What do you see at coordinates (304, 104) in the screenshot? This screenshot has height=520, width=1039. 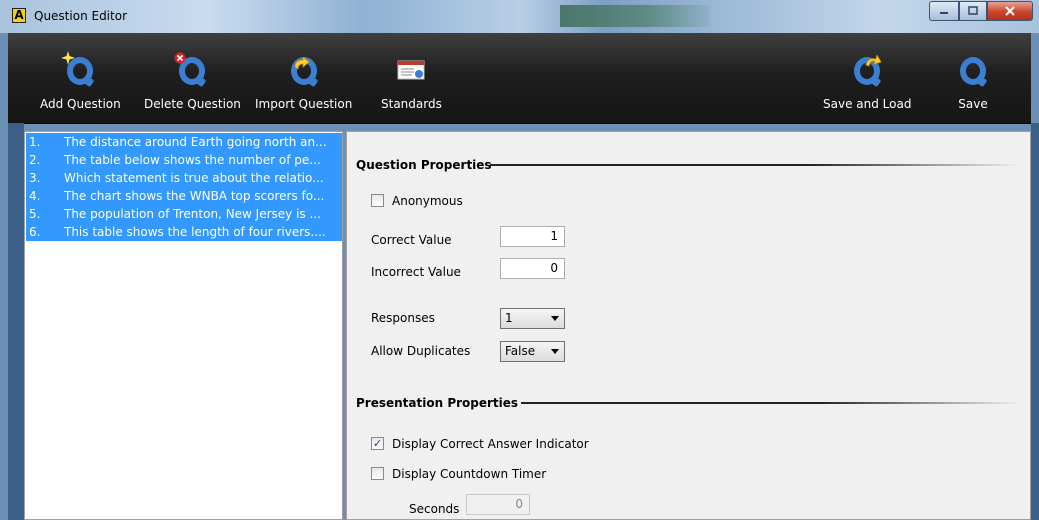 I see `import-question-label: Import Question` at bounding box center [304, 104].